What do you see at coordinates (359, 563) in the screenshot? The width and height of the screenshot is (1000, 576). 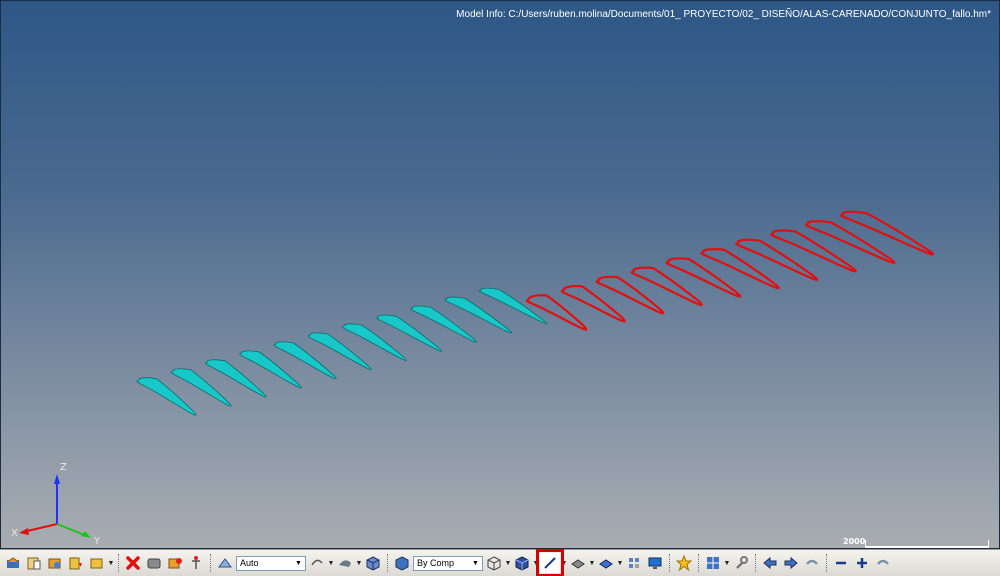 I see `camera-dropdown: ▼` at bounding box center [359, 563].